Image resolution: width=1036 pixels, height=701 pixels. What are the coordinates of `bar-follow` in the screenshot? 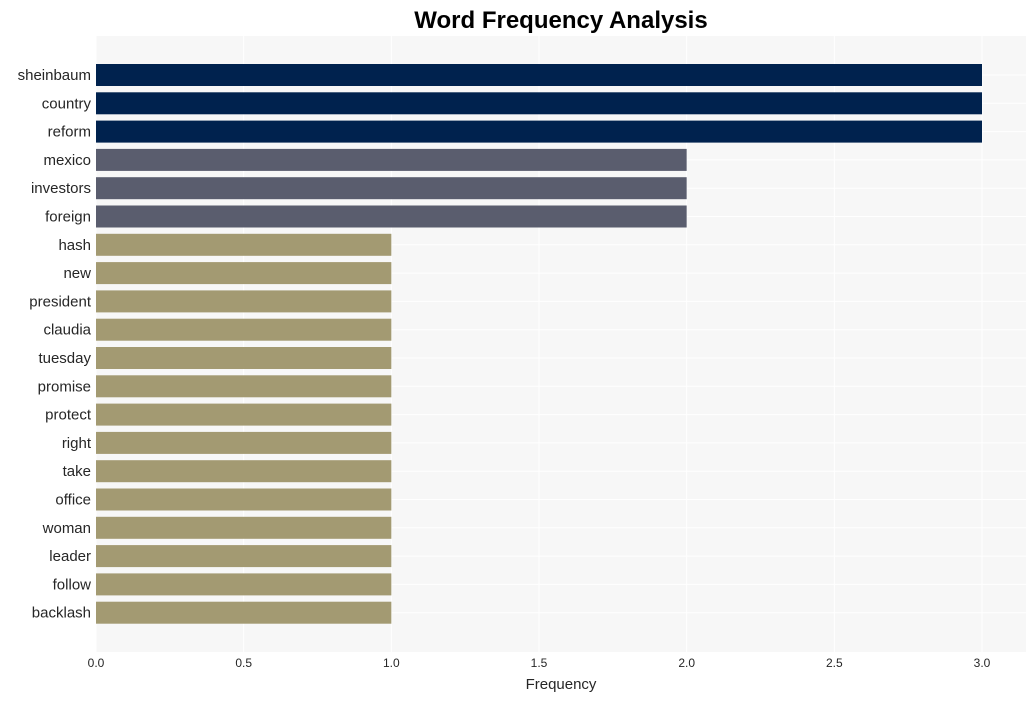 It's located at (244, 584).